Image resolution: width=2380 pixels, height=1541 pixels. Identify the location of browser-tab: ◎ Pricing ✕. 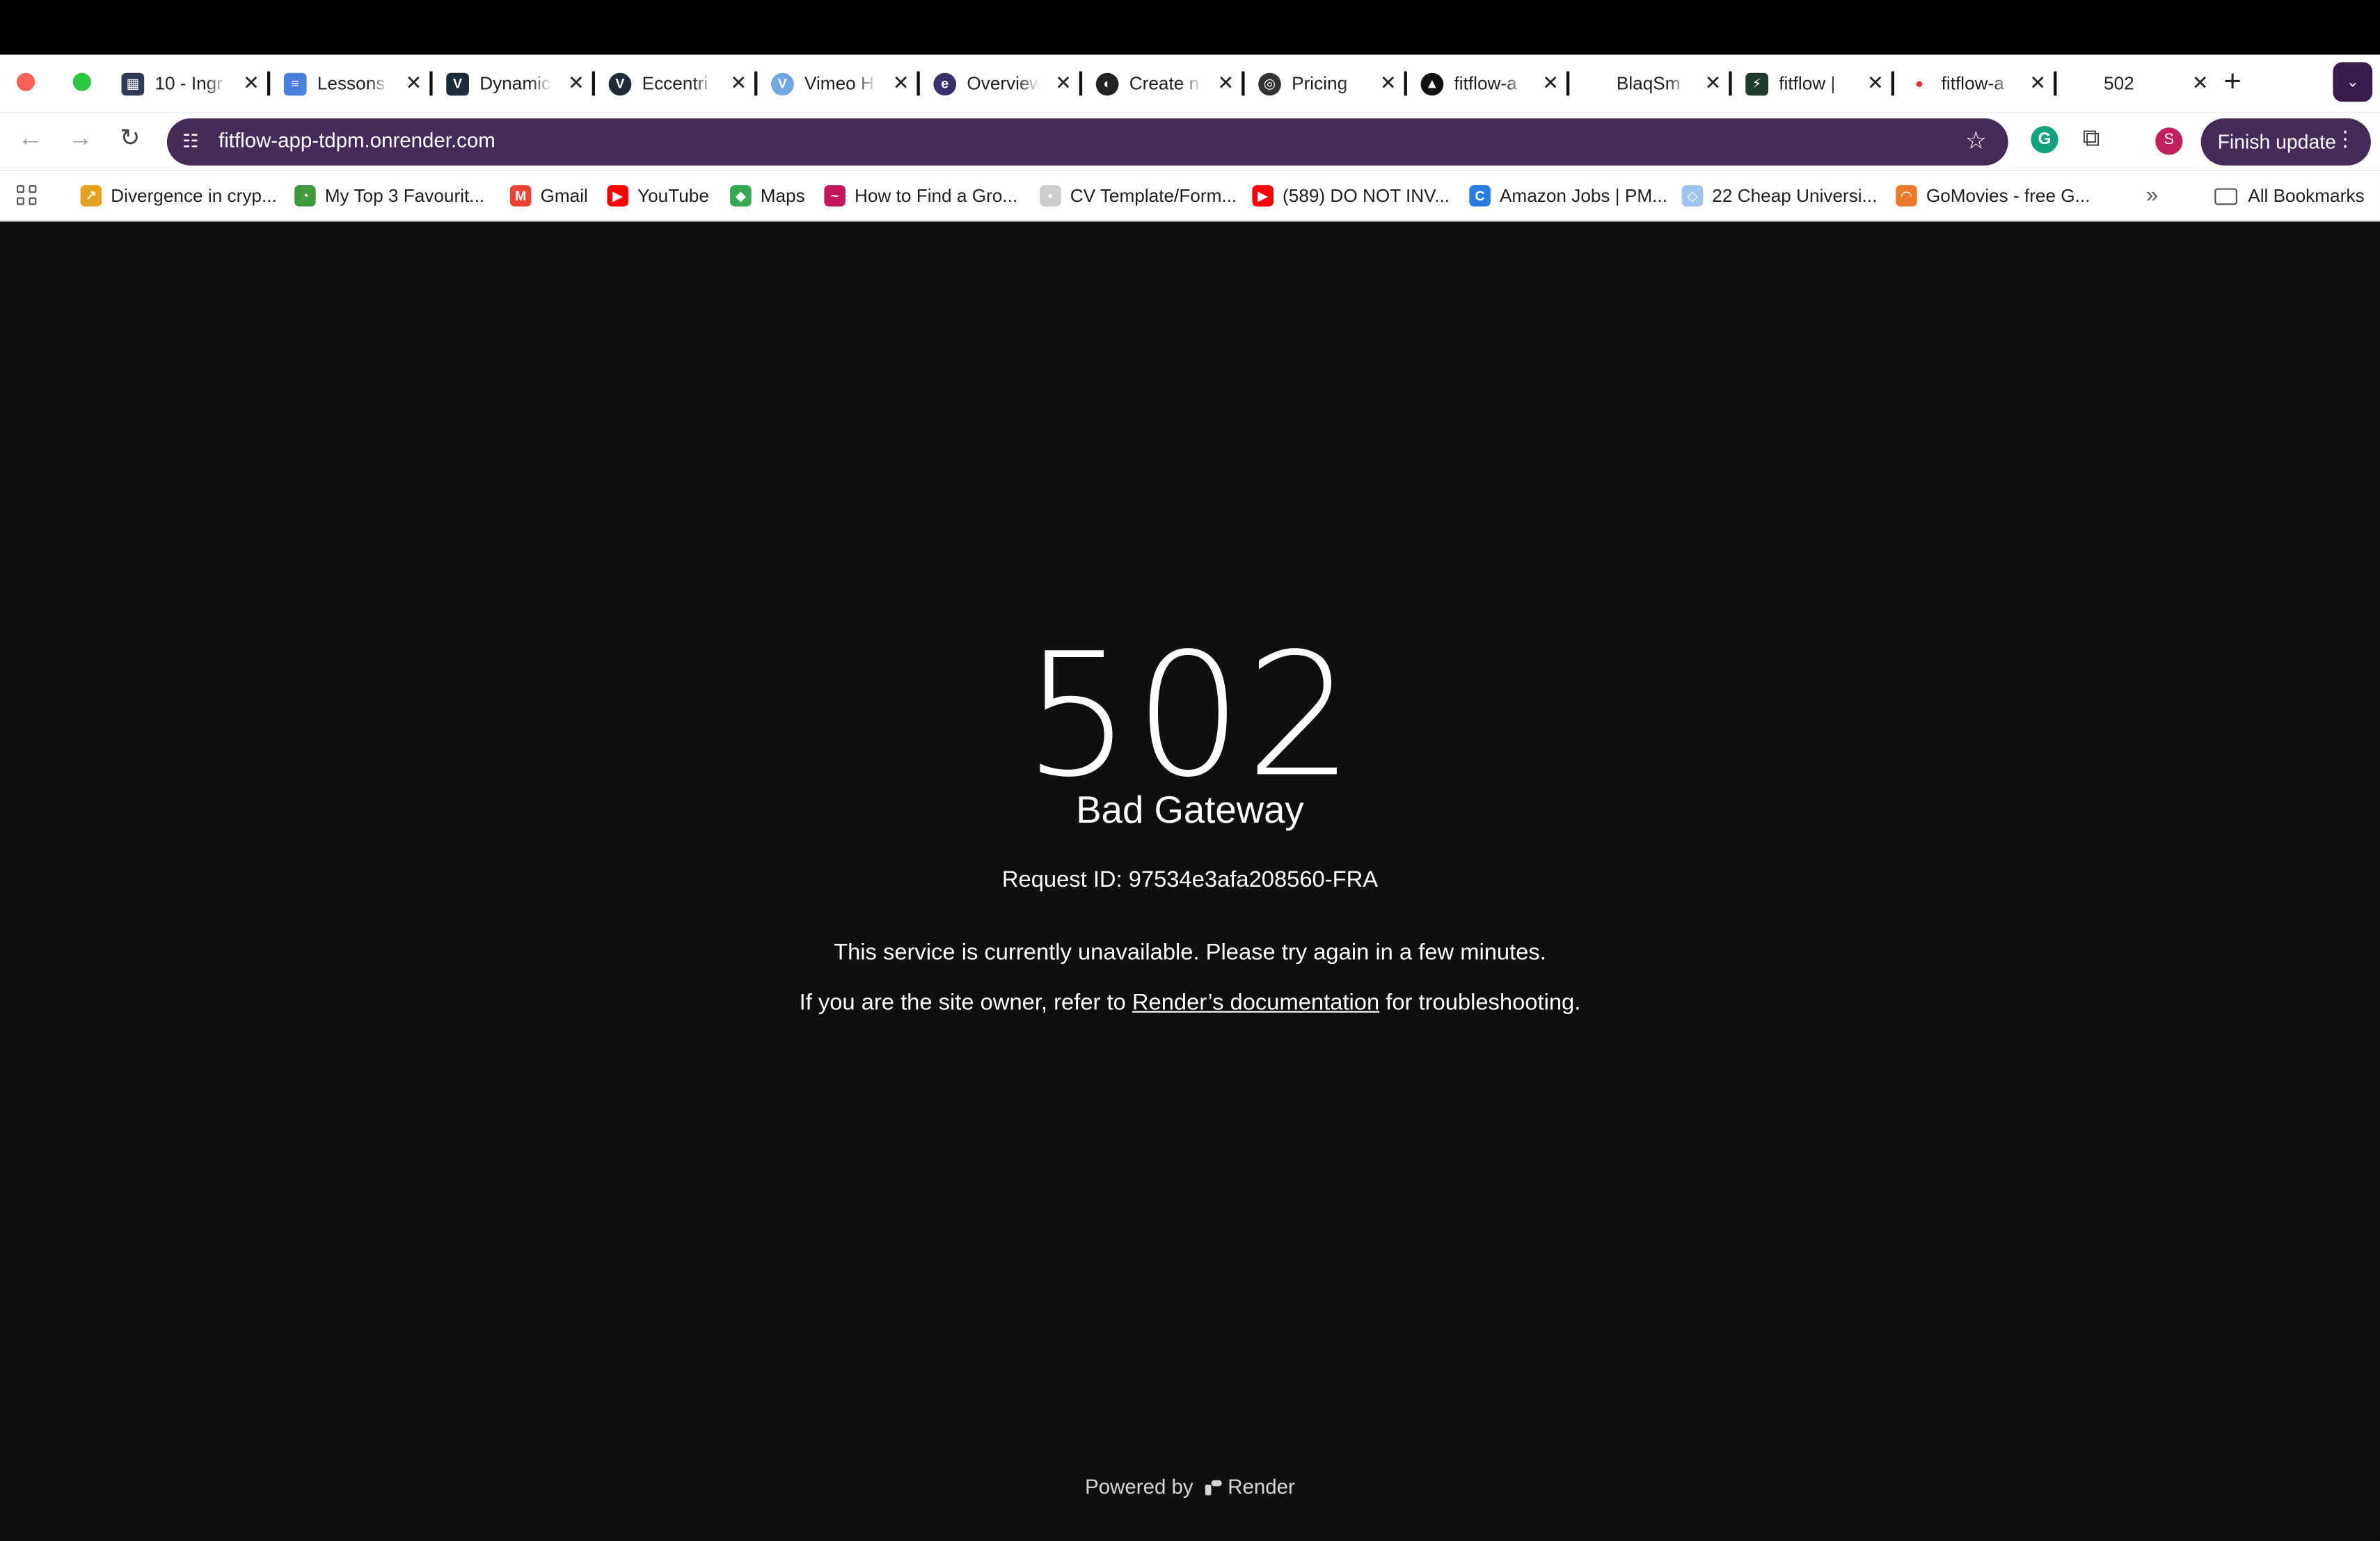
(1325, 84).